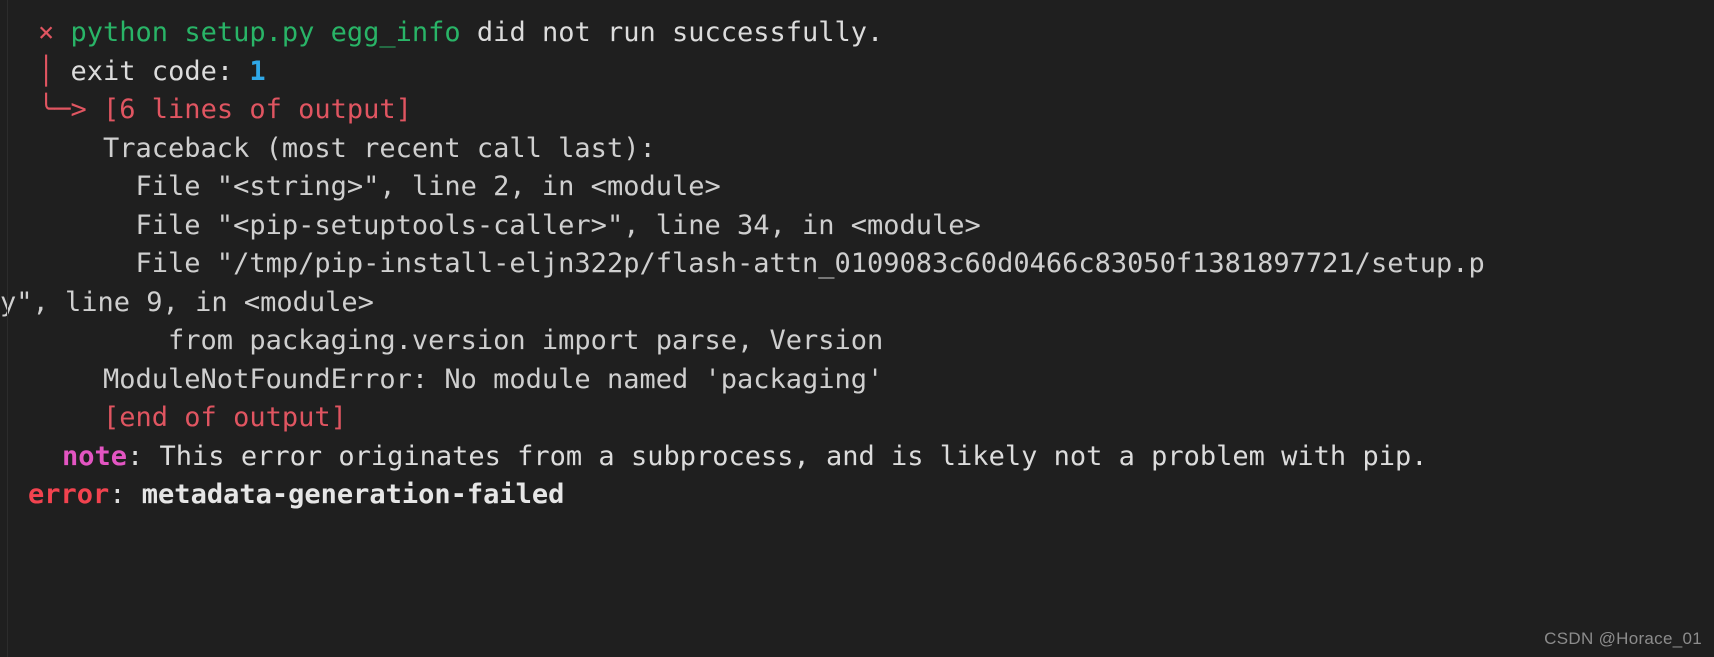 The image size is (1714, 657). Describe the element at coordinates (672, 32) in the screenshot. I see `failed-command-message: did not run successfully.` at that location.